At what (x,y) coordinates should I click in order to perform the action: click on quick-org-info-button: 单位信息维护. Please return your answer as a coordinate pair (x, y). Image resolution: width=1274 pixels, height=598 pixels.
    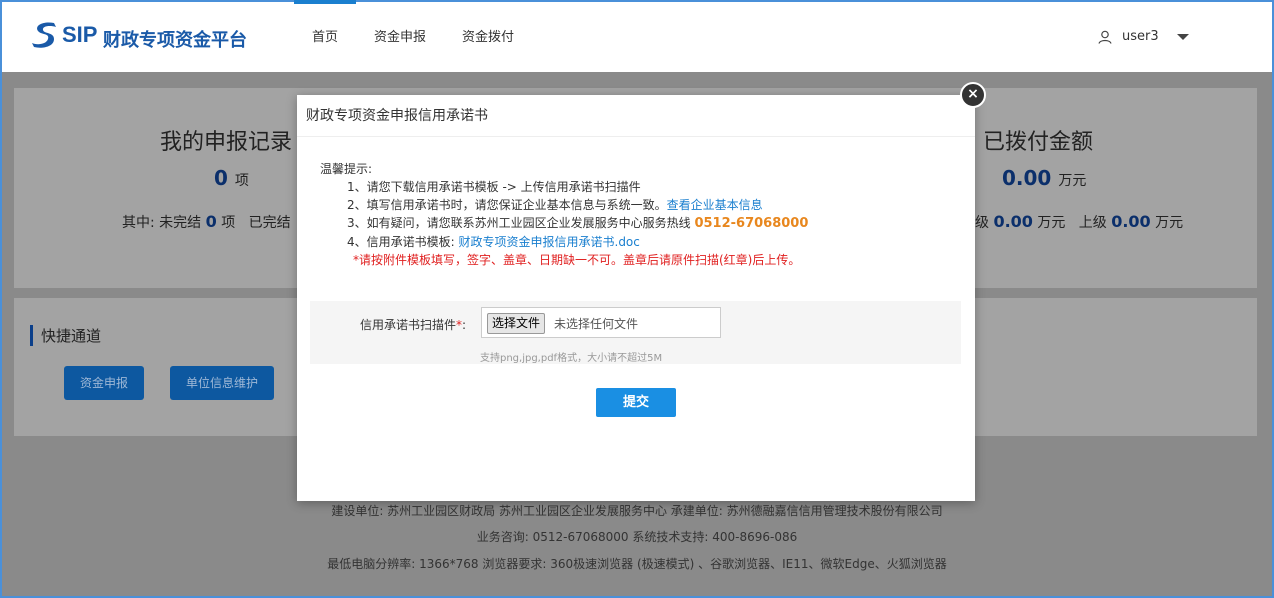
    Looking at the image, I should click on (222, 383).